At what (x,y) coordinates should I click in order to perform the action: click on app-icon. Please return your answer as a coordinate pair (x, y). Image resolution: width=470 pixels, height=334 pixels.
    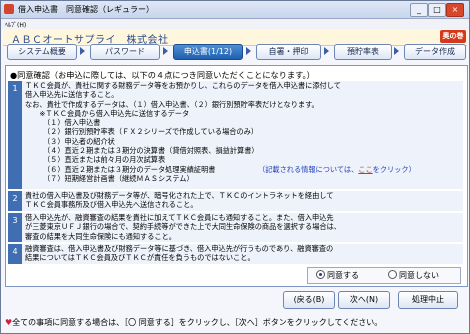
    Looking at the image, I should click on (9, 9).